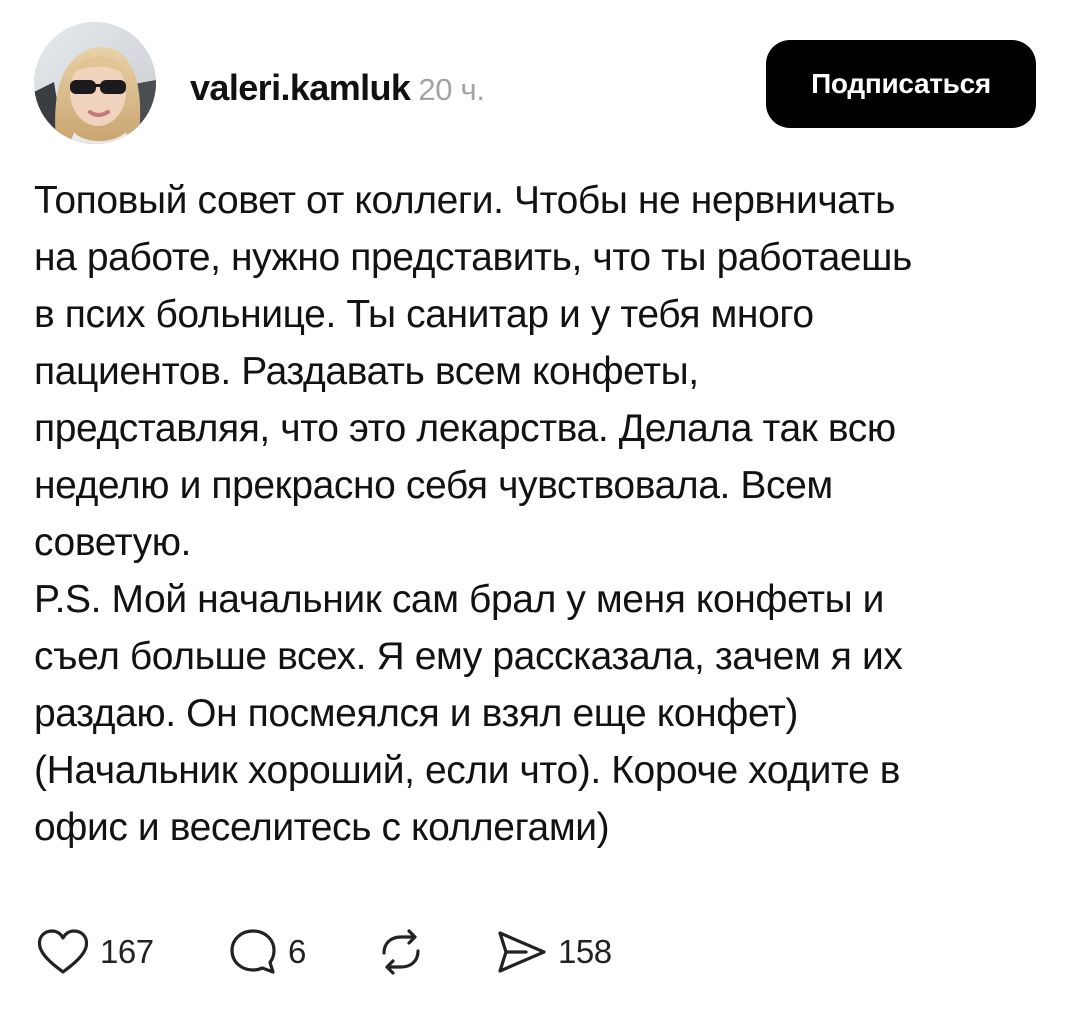 The width and height of the screenshot is (1080, 1014). Describe the element at coordinates (901, 84) in the screenshot. I see `follow-button: Подписаться` at that location.